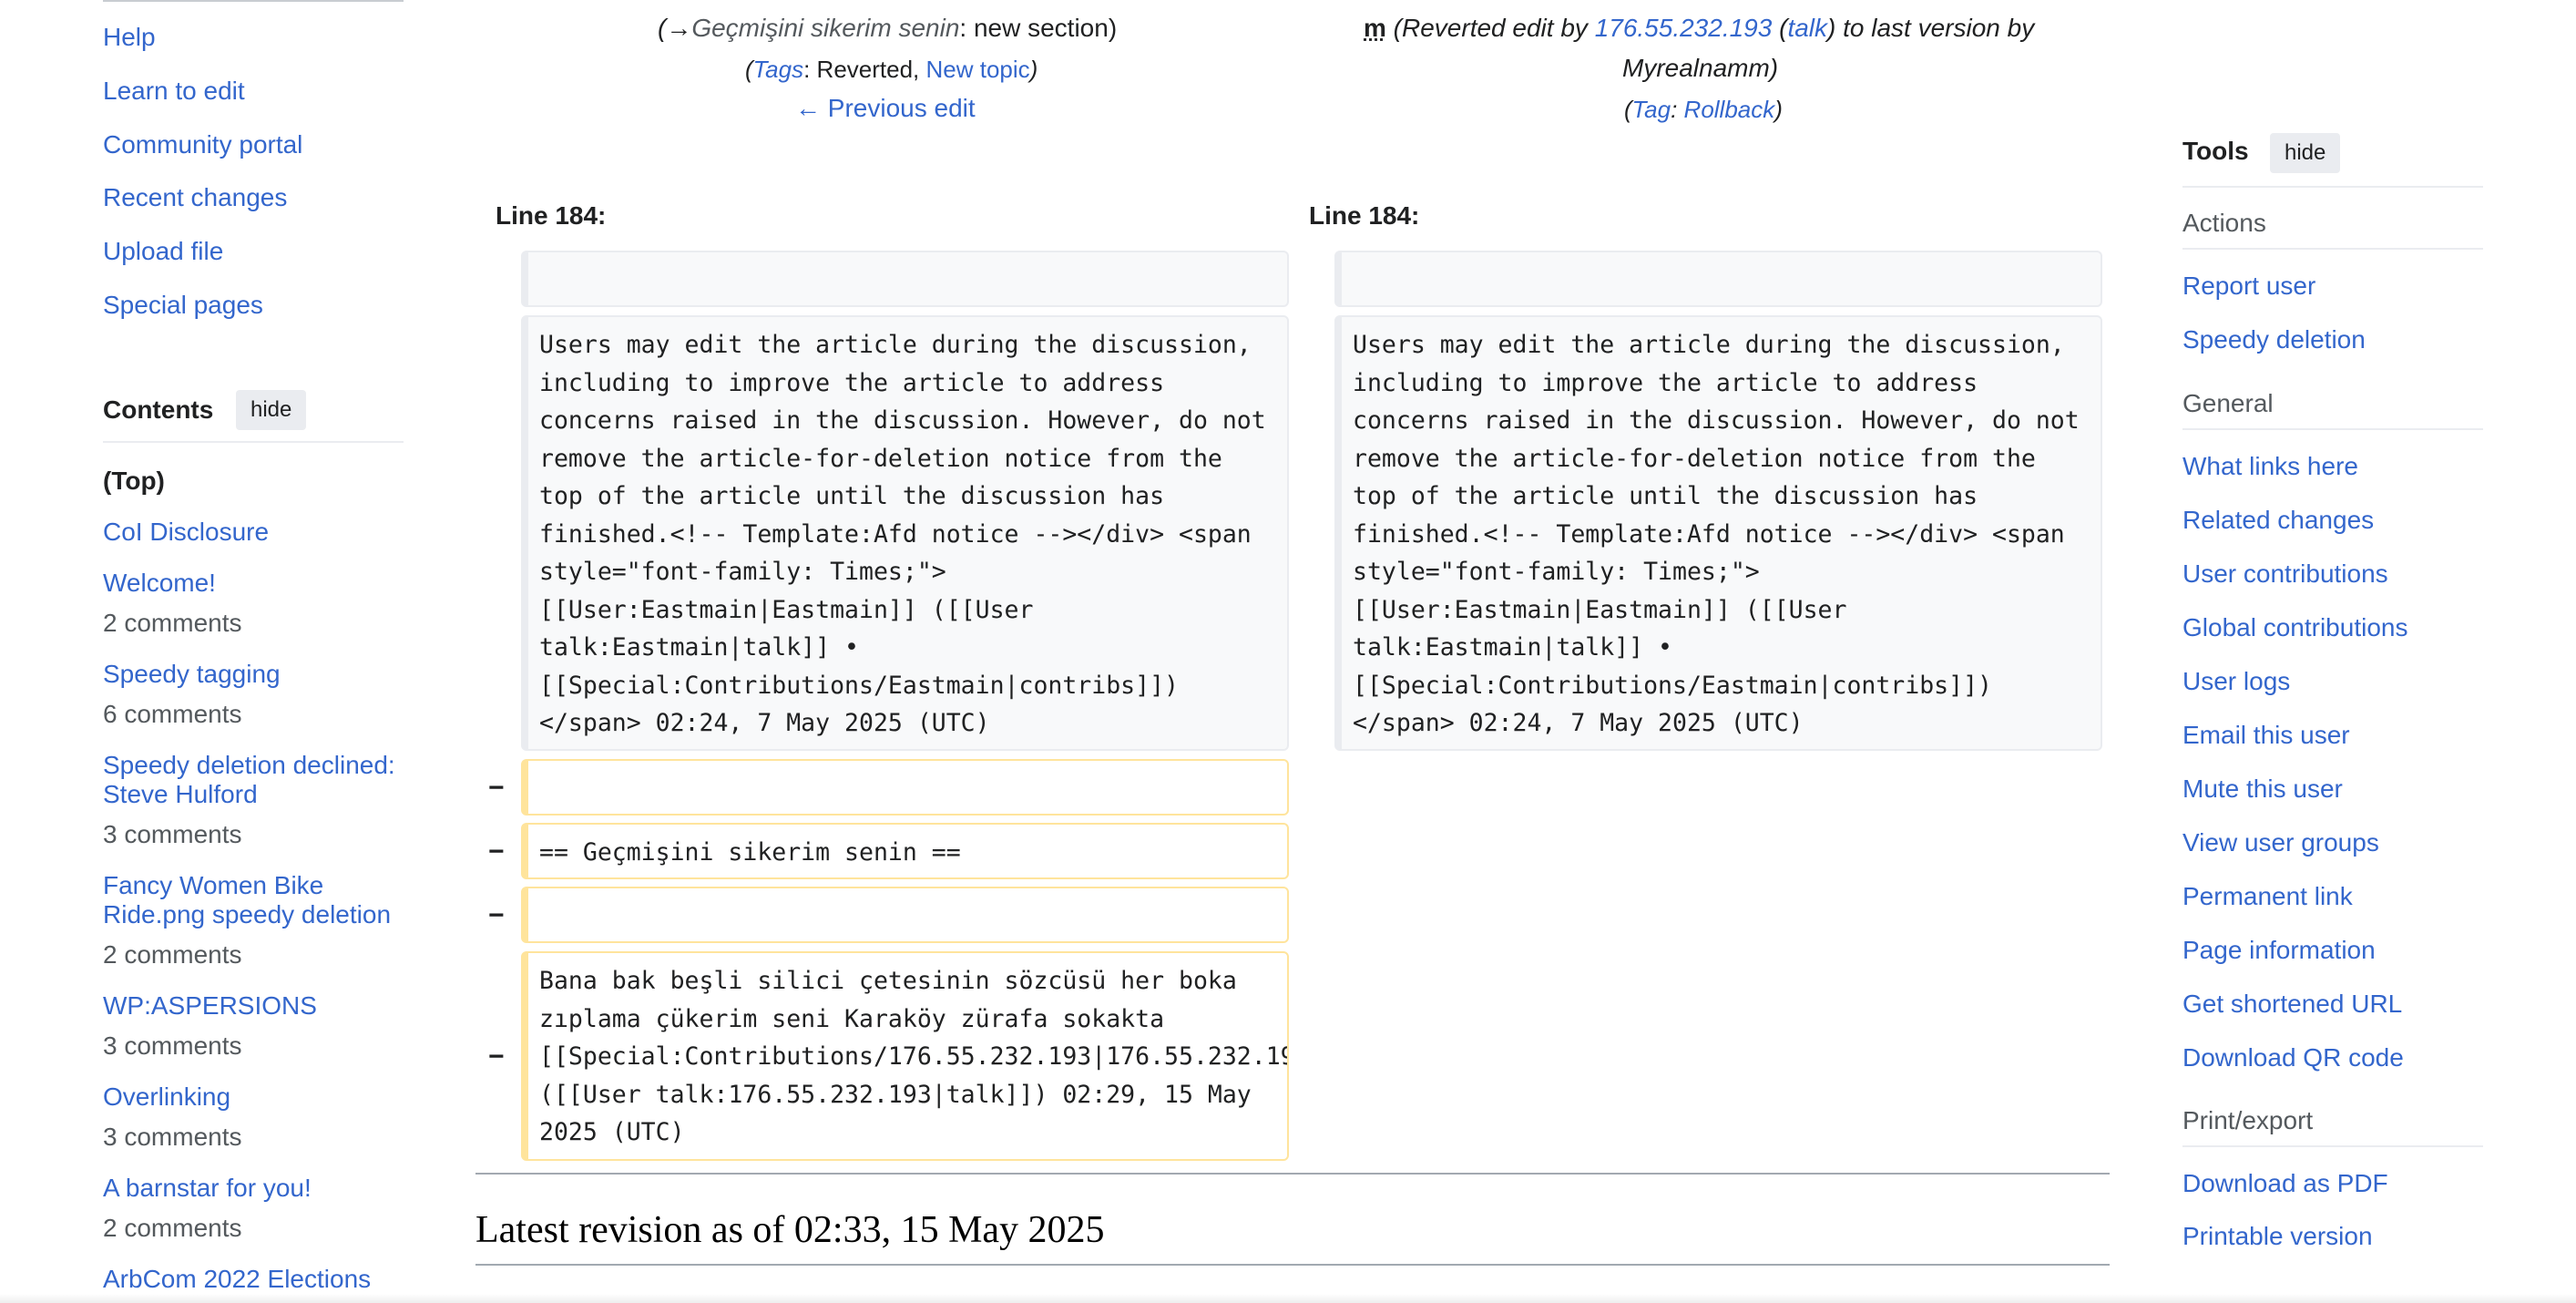 The image size is (2576, 1303). Describe the element at coordinates (129, 37) in the screenshot. I see `nav-help-link: Help` at that location.